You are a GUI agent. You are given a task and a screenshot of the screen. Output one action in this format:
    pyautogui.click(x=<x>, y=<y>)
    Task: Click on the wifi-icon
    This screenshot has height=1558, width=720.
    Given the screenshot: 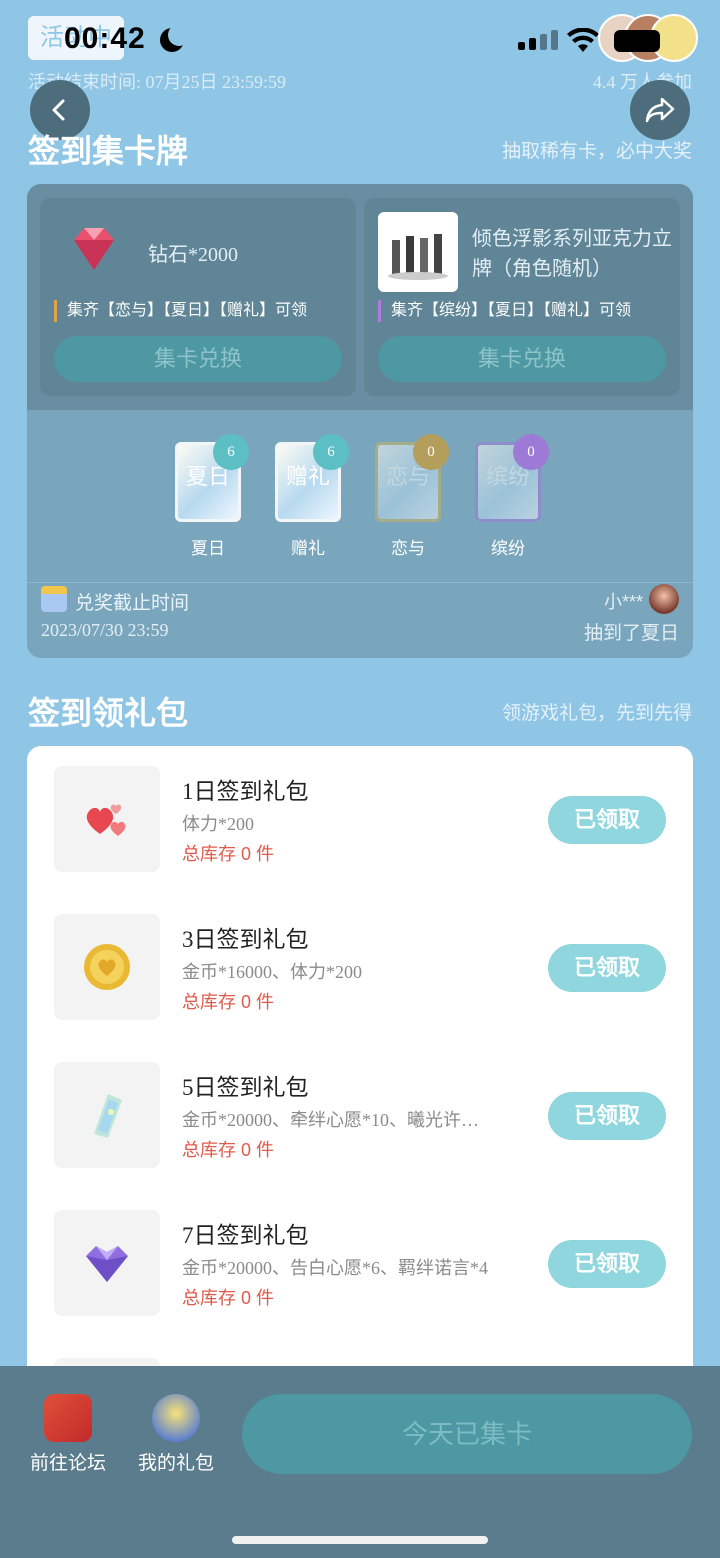 What is the action you would take?
    pyautogui.click(x=583, y=40)
    